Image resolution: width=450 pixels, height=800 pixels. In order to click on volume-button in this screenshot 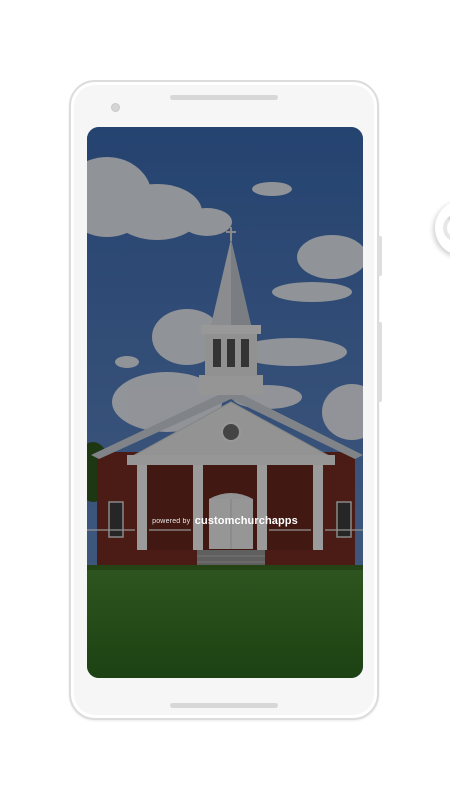, I will do `click(380, 362)`.